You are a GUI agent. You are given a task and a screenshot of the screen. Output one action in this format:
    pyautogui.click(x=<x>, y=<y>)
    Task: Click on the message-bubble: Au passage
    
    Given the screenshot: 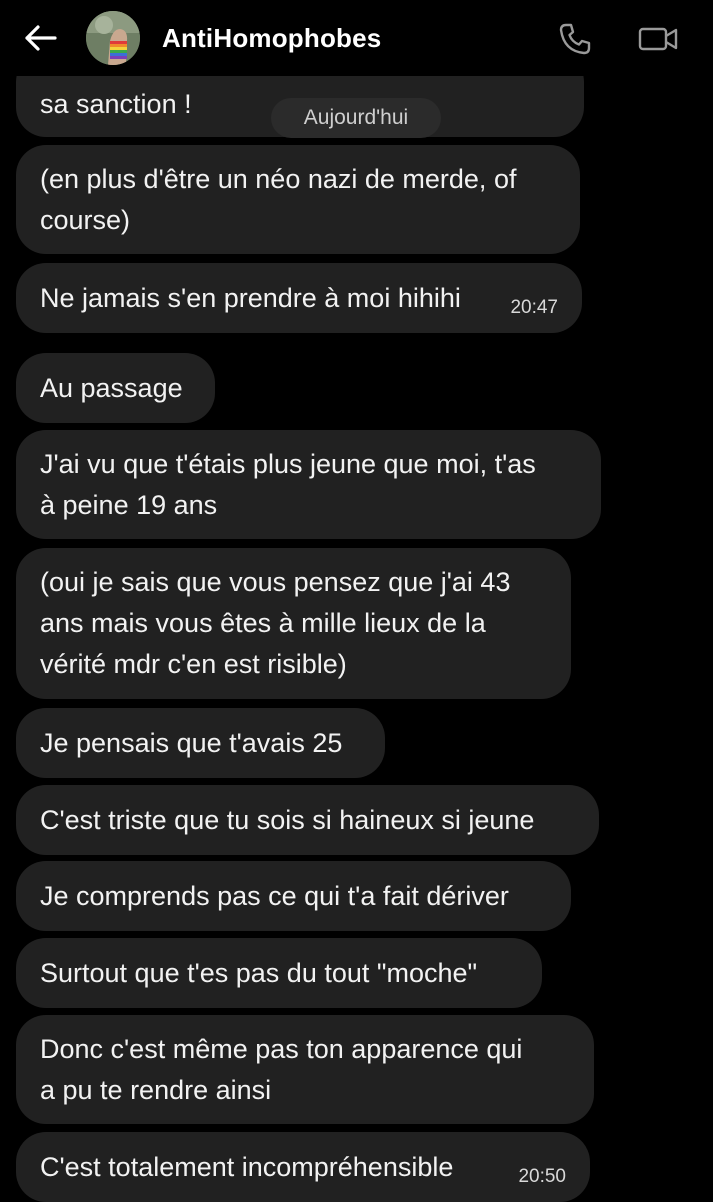 What is the action you would take?
    pyautogui.click(x=115, y=388)
    